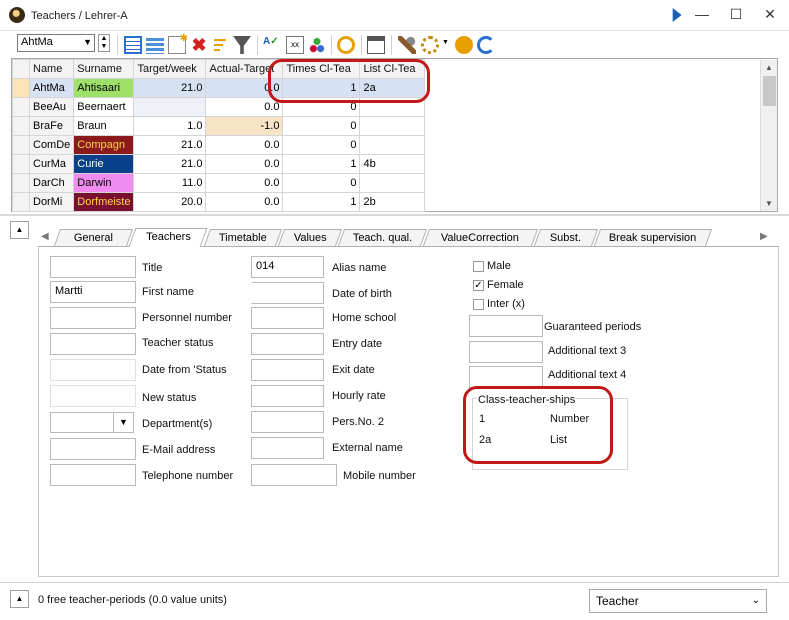  Describe the element at coordinates (92, 422) in the screenshot. I see `department-select: ▼` at that location.